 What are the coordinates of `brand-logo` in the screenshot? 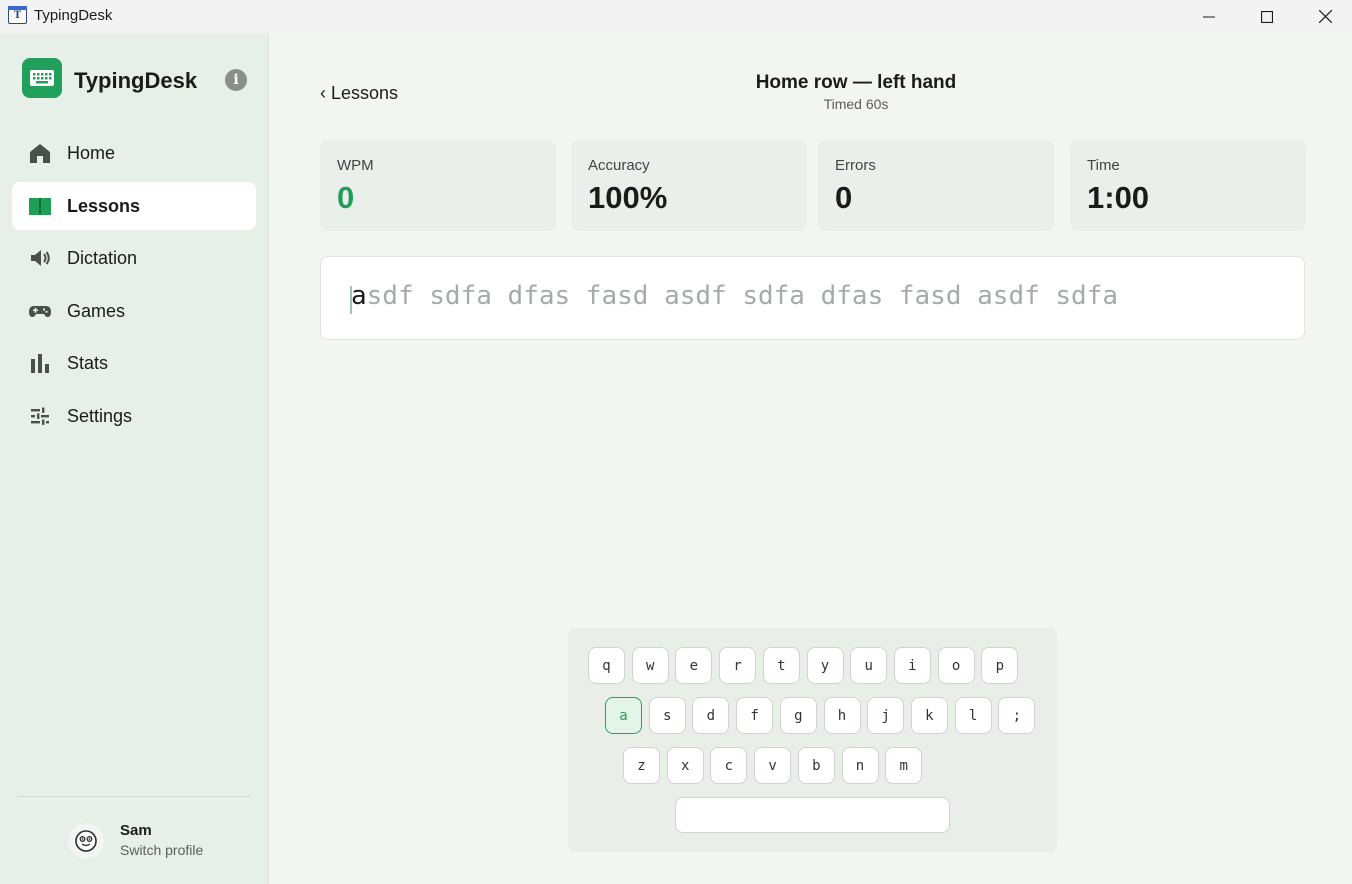 It's located at (42, 78).